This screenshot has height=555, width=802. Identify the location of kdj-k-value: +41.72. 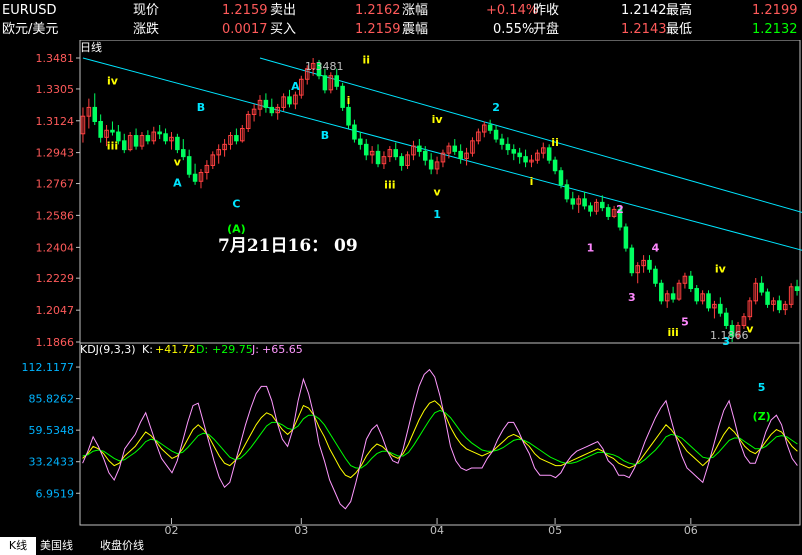
(175, 349).